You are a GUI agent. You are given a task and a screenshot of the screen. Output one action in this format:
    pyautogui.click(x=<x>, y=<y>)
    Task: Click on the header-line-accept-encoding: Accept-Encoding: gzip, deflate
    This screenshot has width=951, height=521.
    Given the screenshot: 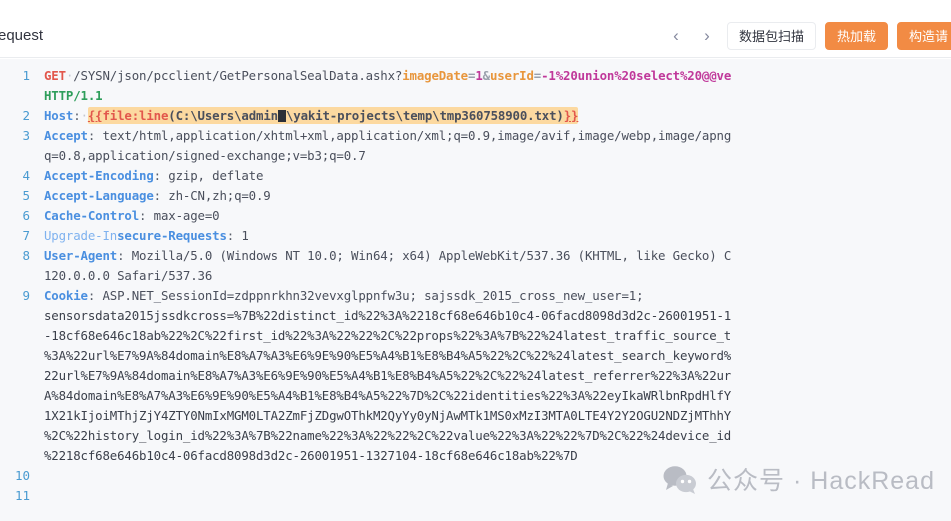 What is the action you would take?
    pyautogui.click(x=497, y=176)
    